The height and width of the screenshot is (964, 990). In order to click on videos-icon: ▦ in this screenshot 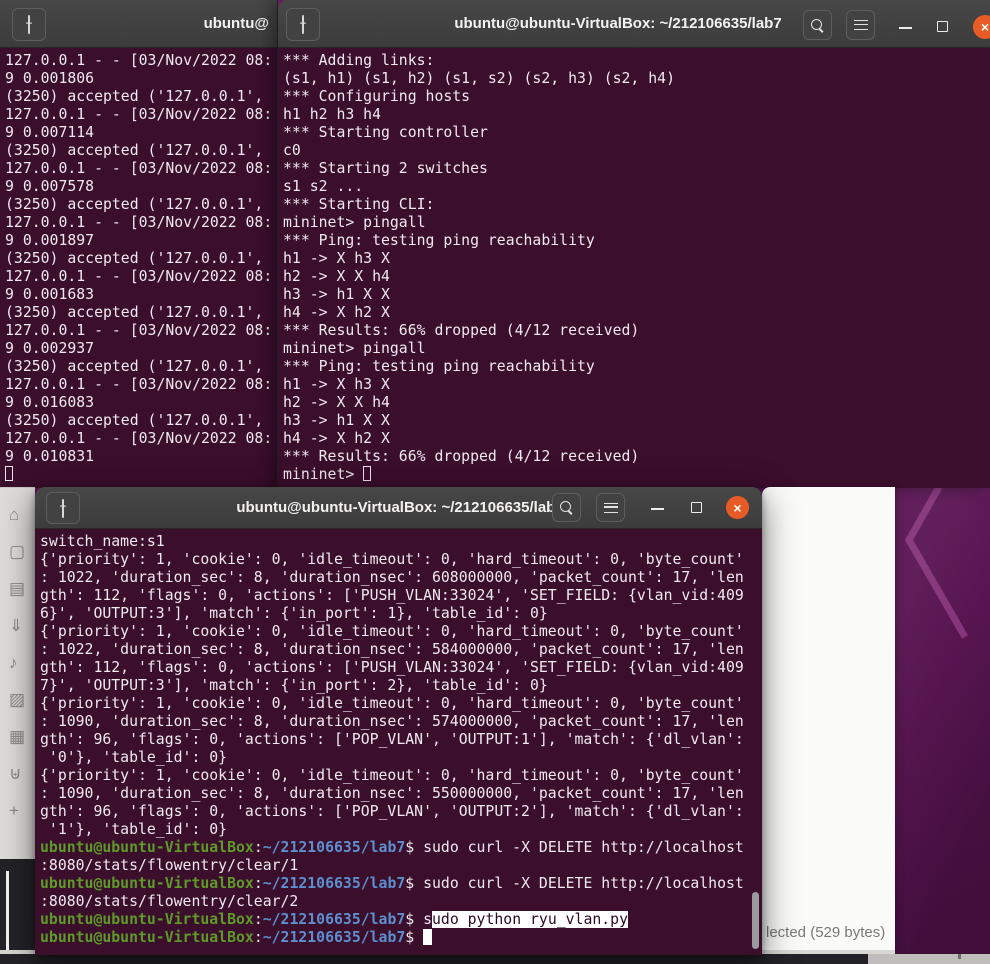, I will do `click(17, 736)`.